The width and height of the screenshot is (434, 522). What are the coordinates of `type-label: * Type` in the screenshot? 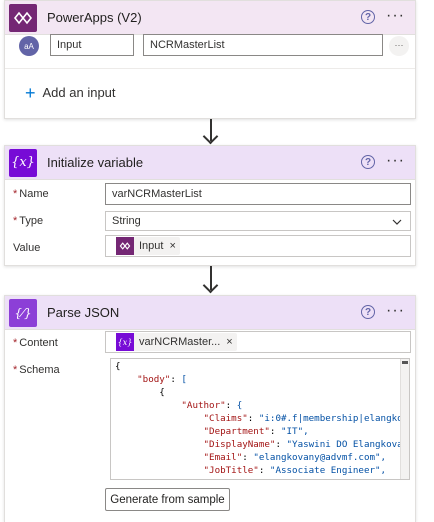 It's located at (28, 221).